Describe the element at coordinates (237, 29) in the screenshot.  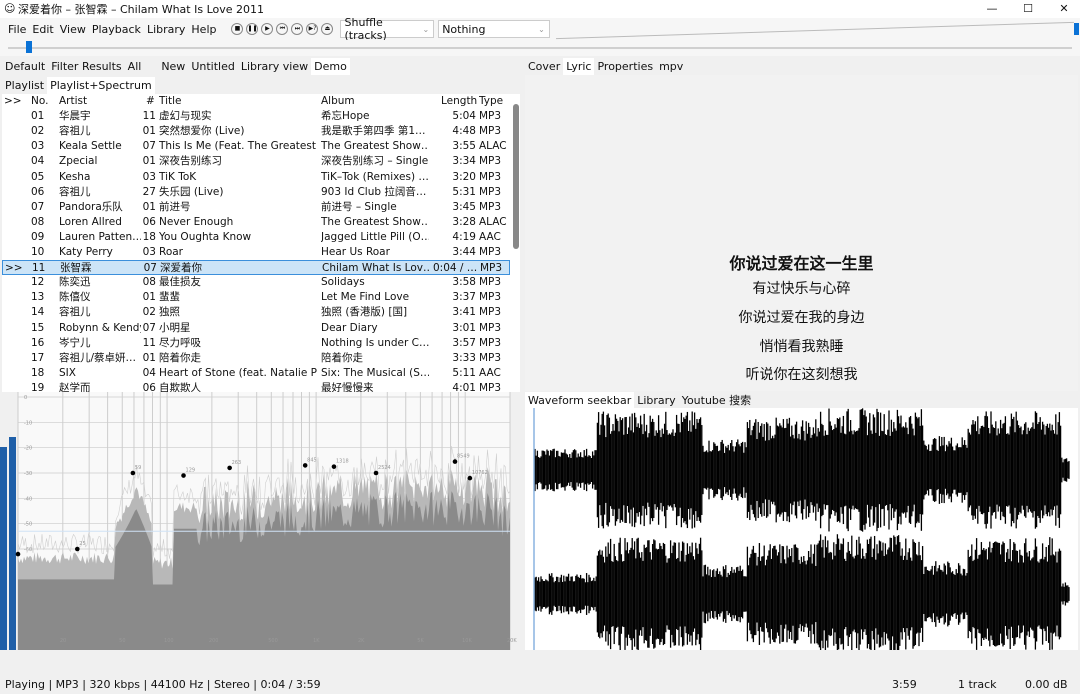
I see `stop-button: ■` at that location.